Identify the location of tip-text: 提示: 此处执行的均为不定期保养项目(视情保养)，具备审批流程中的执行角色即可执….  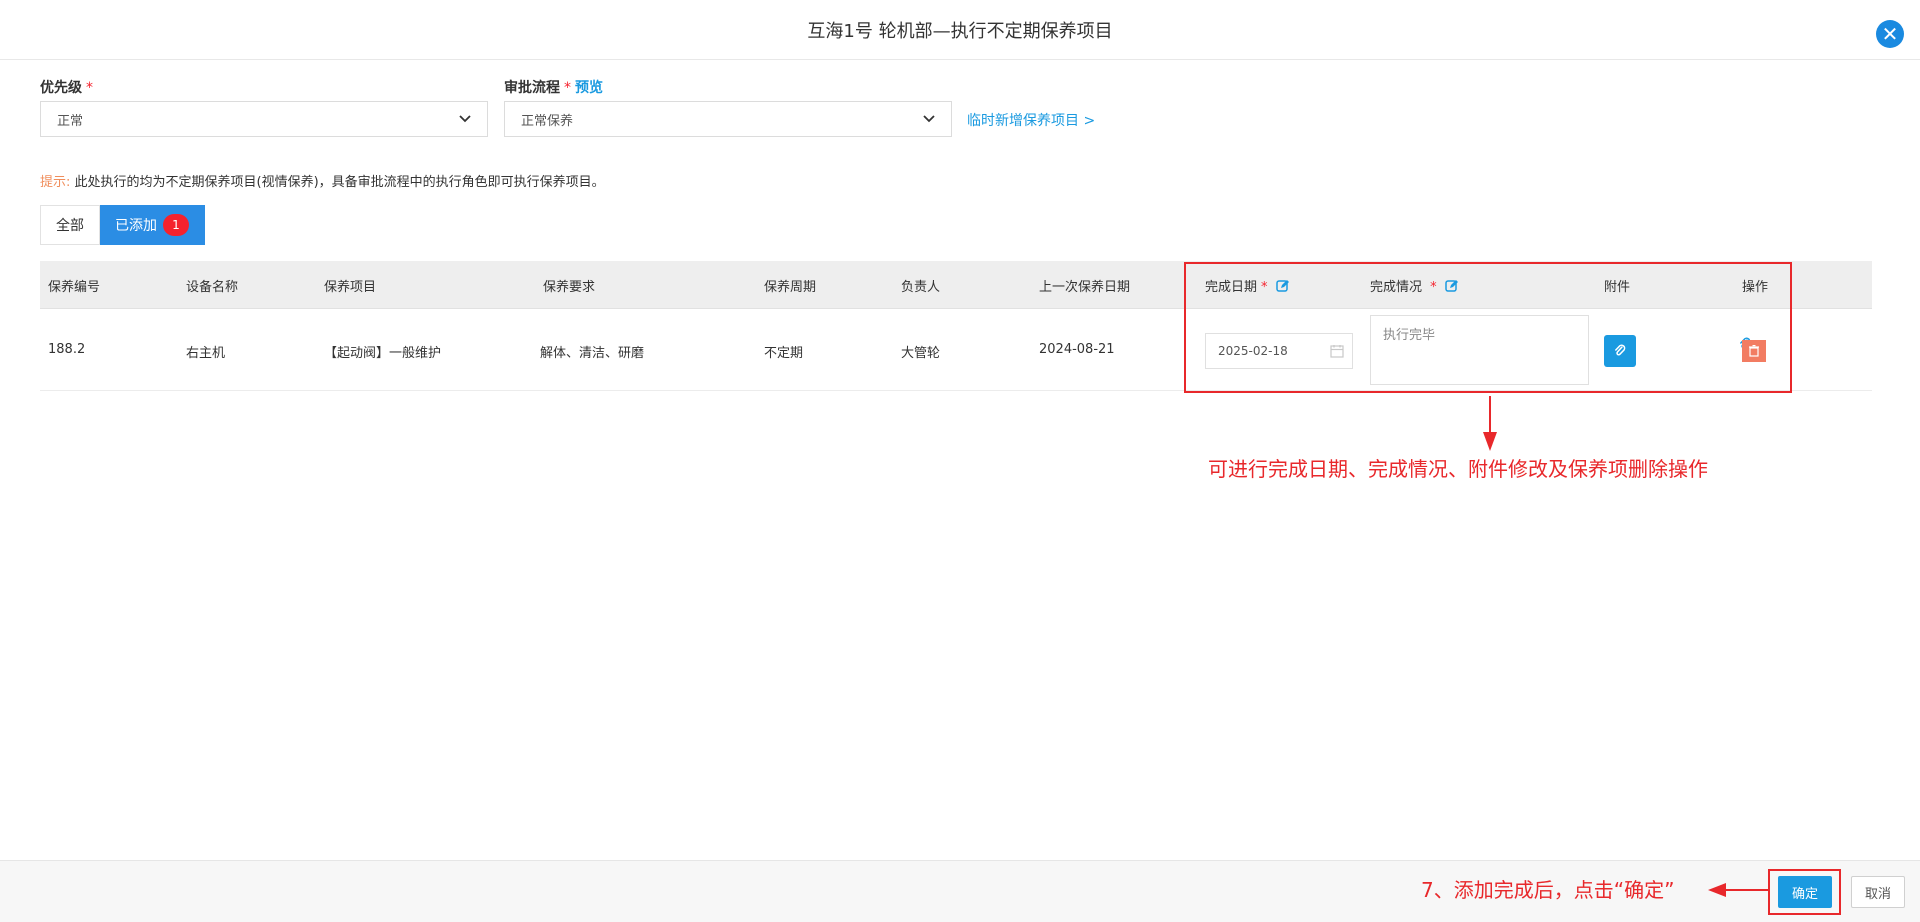
(322, 182).